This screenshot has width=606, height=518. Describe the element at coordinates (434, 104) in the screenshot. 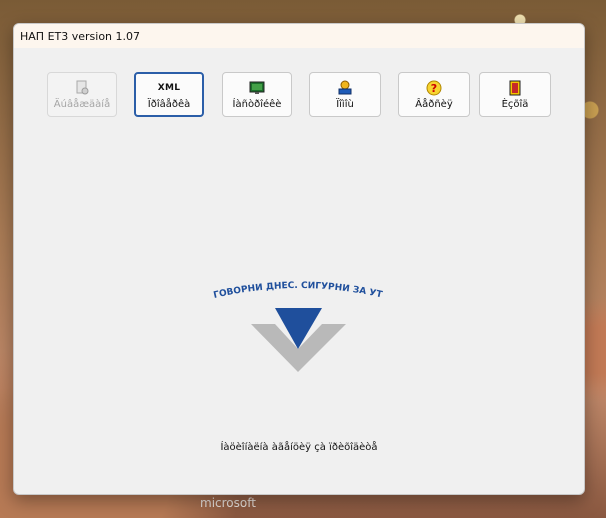

I see `toolbar-button-label: Âåðñèÿ` at that location.